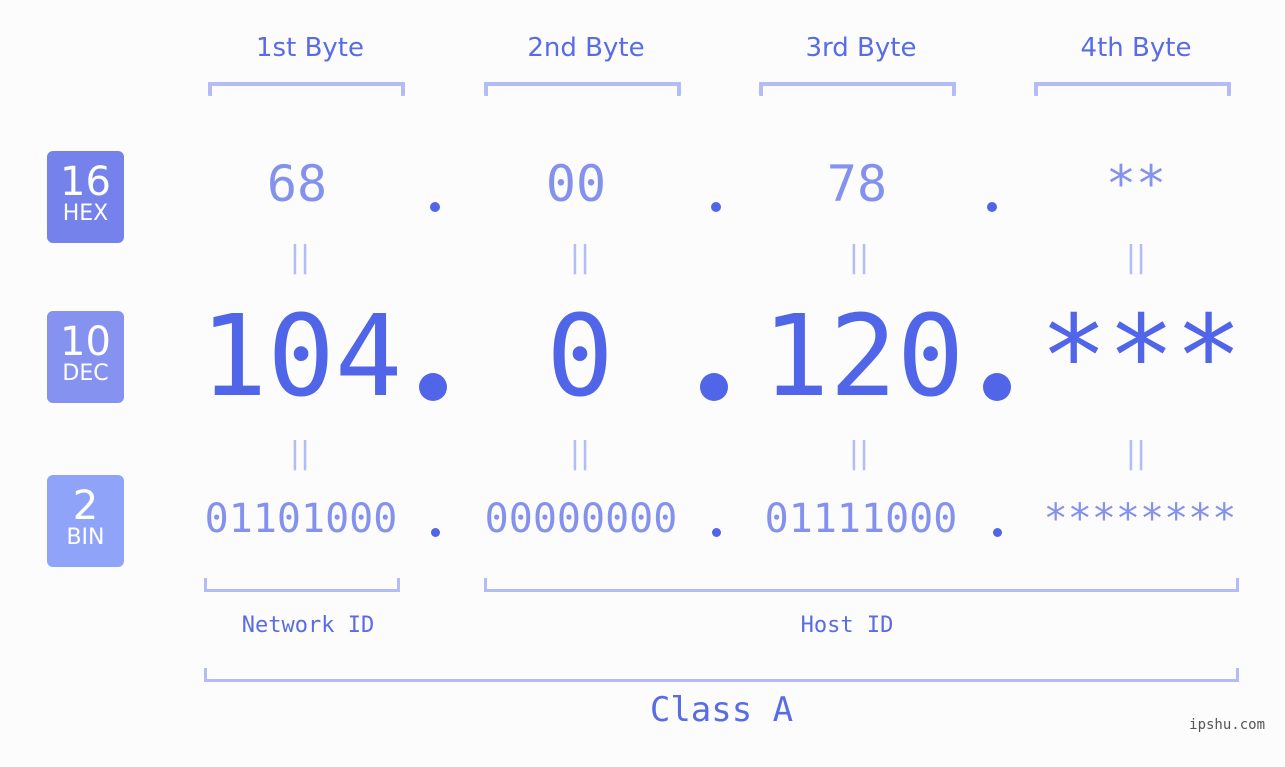 Image resolution: width=1285 pixels, height=767 pixels. I want to click on hex-byte-2: 00, so click(576, 184).